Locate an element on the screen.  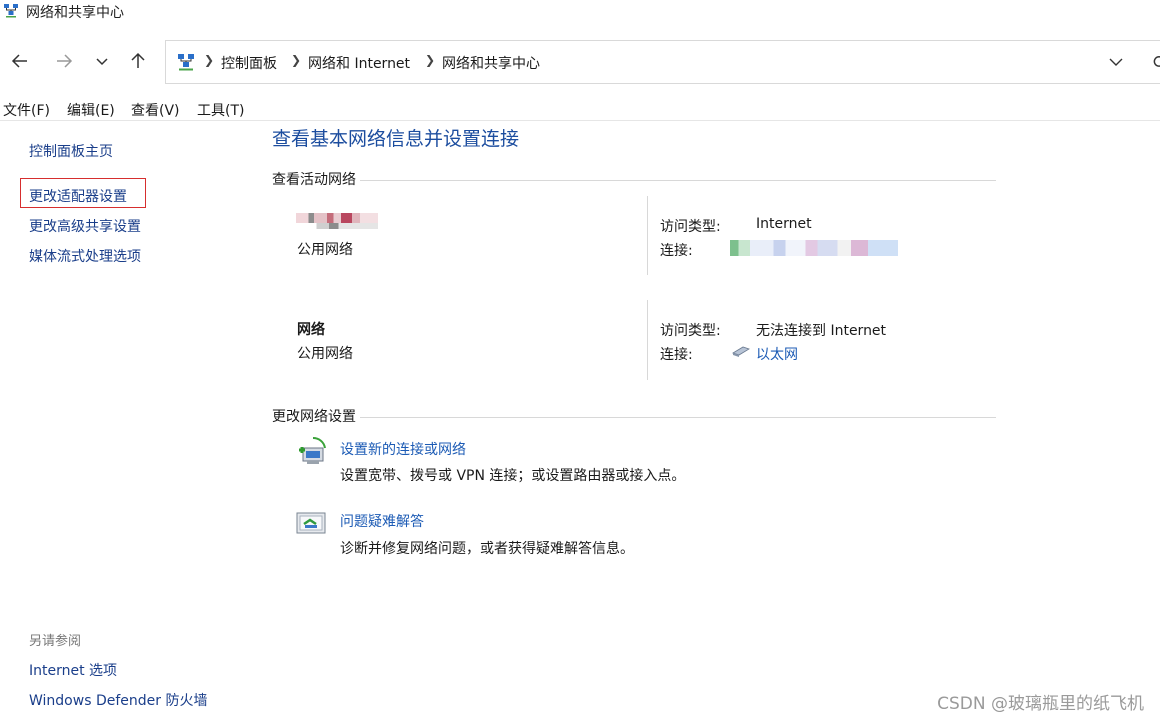
page-title: 查看基本网络信息并设置连接 is located at coordinates (396, 139).